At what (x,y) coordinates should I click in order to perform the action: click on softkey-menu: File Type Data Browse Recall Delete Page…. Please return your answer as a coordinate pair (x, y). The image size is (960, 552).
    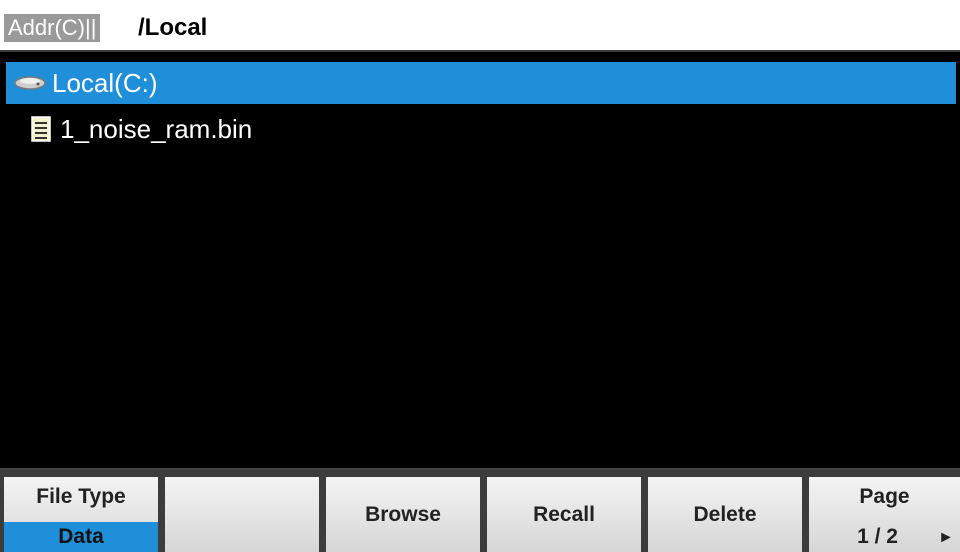
    Looking at the image, I should click on (480, 511).